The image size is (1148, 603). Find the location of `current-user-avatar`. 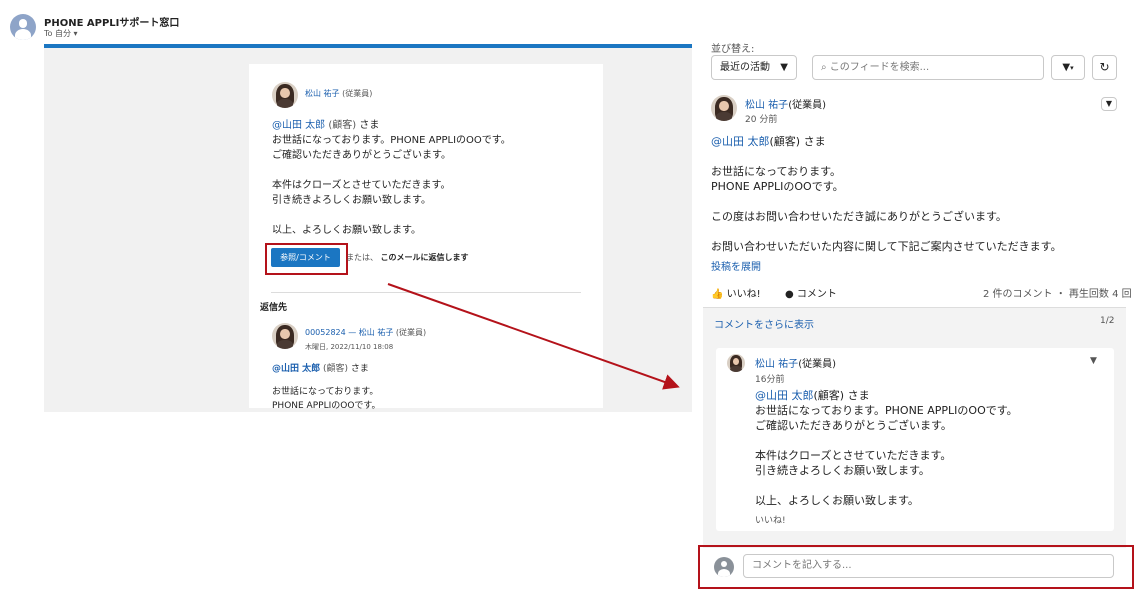

current-user-avatar is located at coordinates (724, 567).